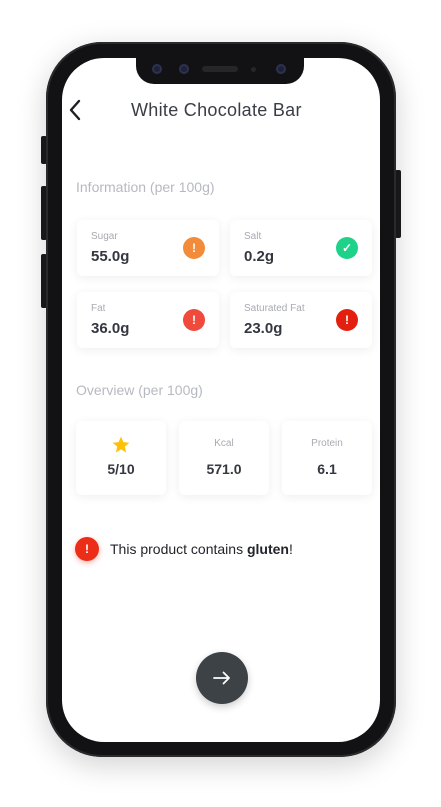  What do you see at coordinates (184, 69) in the screenshot?
I see `sensor-icon` at bounding box center [184, 69].